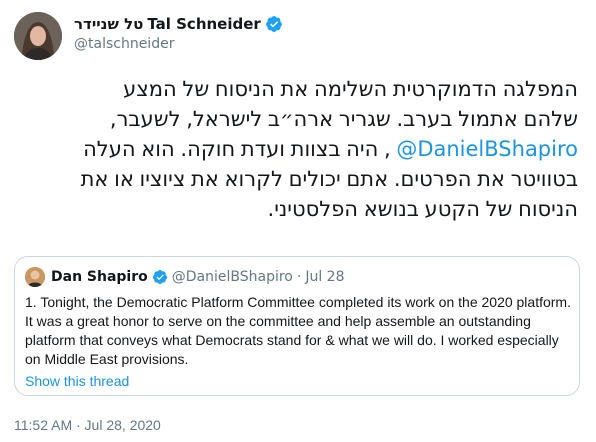 Image resolution: width=596 pixels, height=442 pixels. Describe the element at coordinates (87, 425) in the screenshot. I see `tweet-timestamp: 11:52 AM · Jul 28, 2020` at that location.